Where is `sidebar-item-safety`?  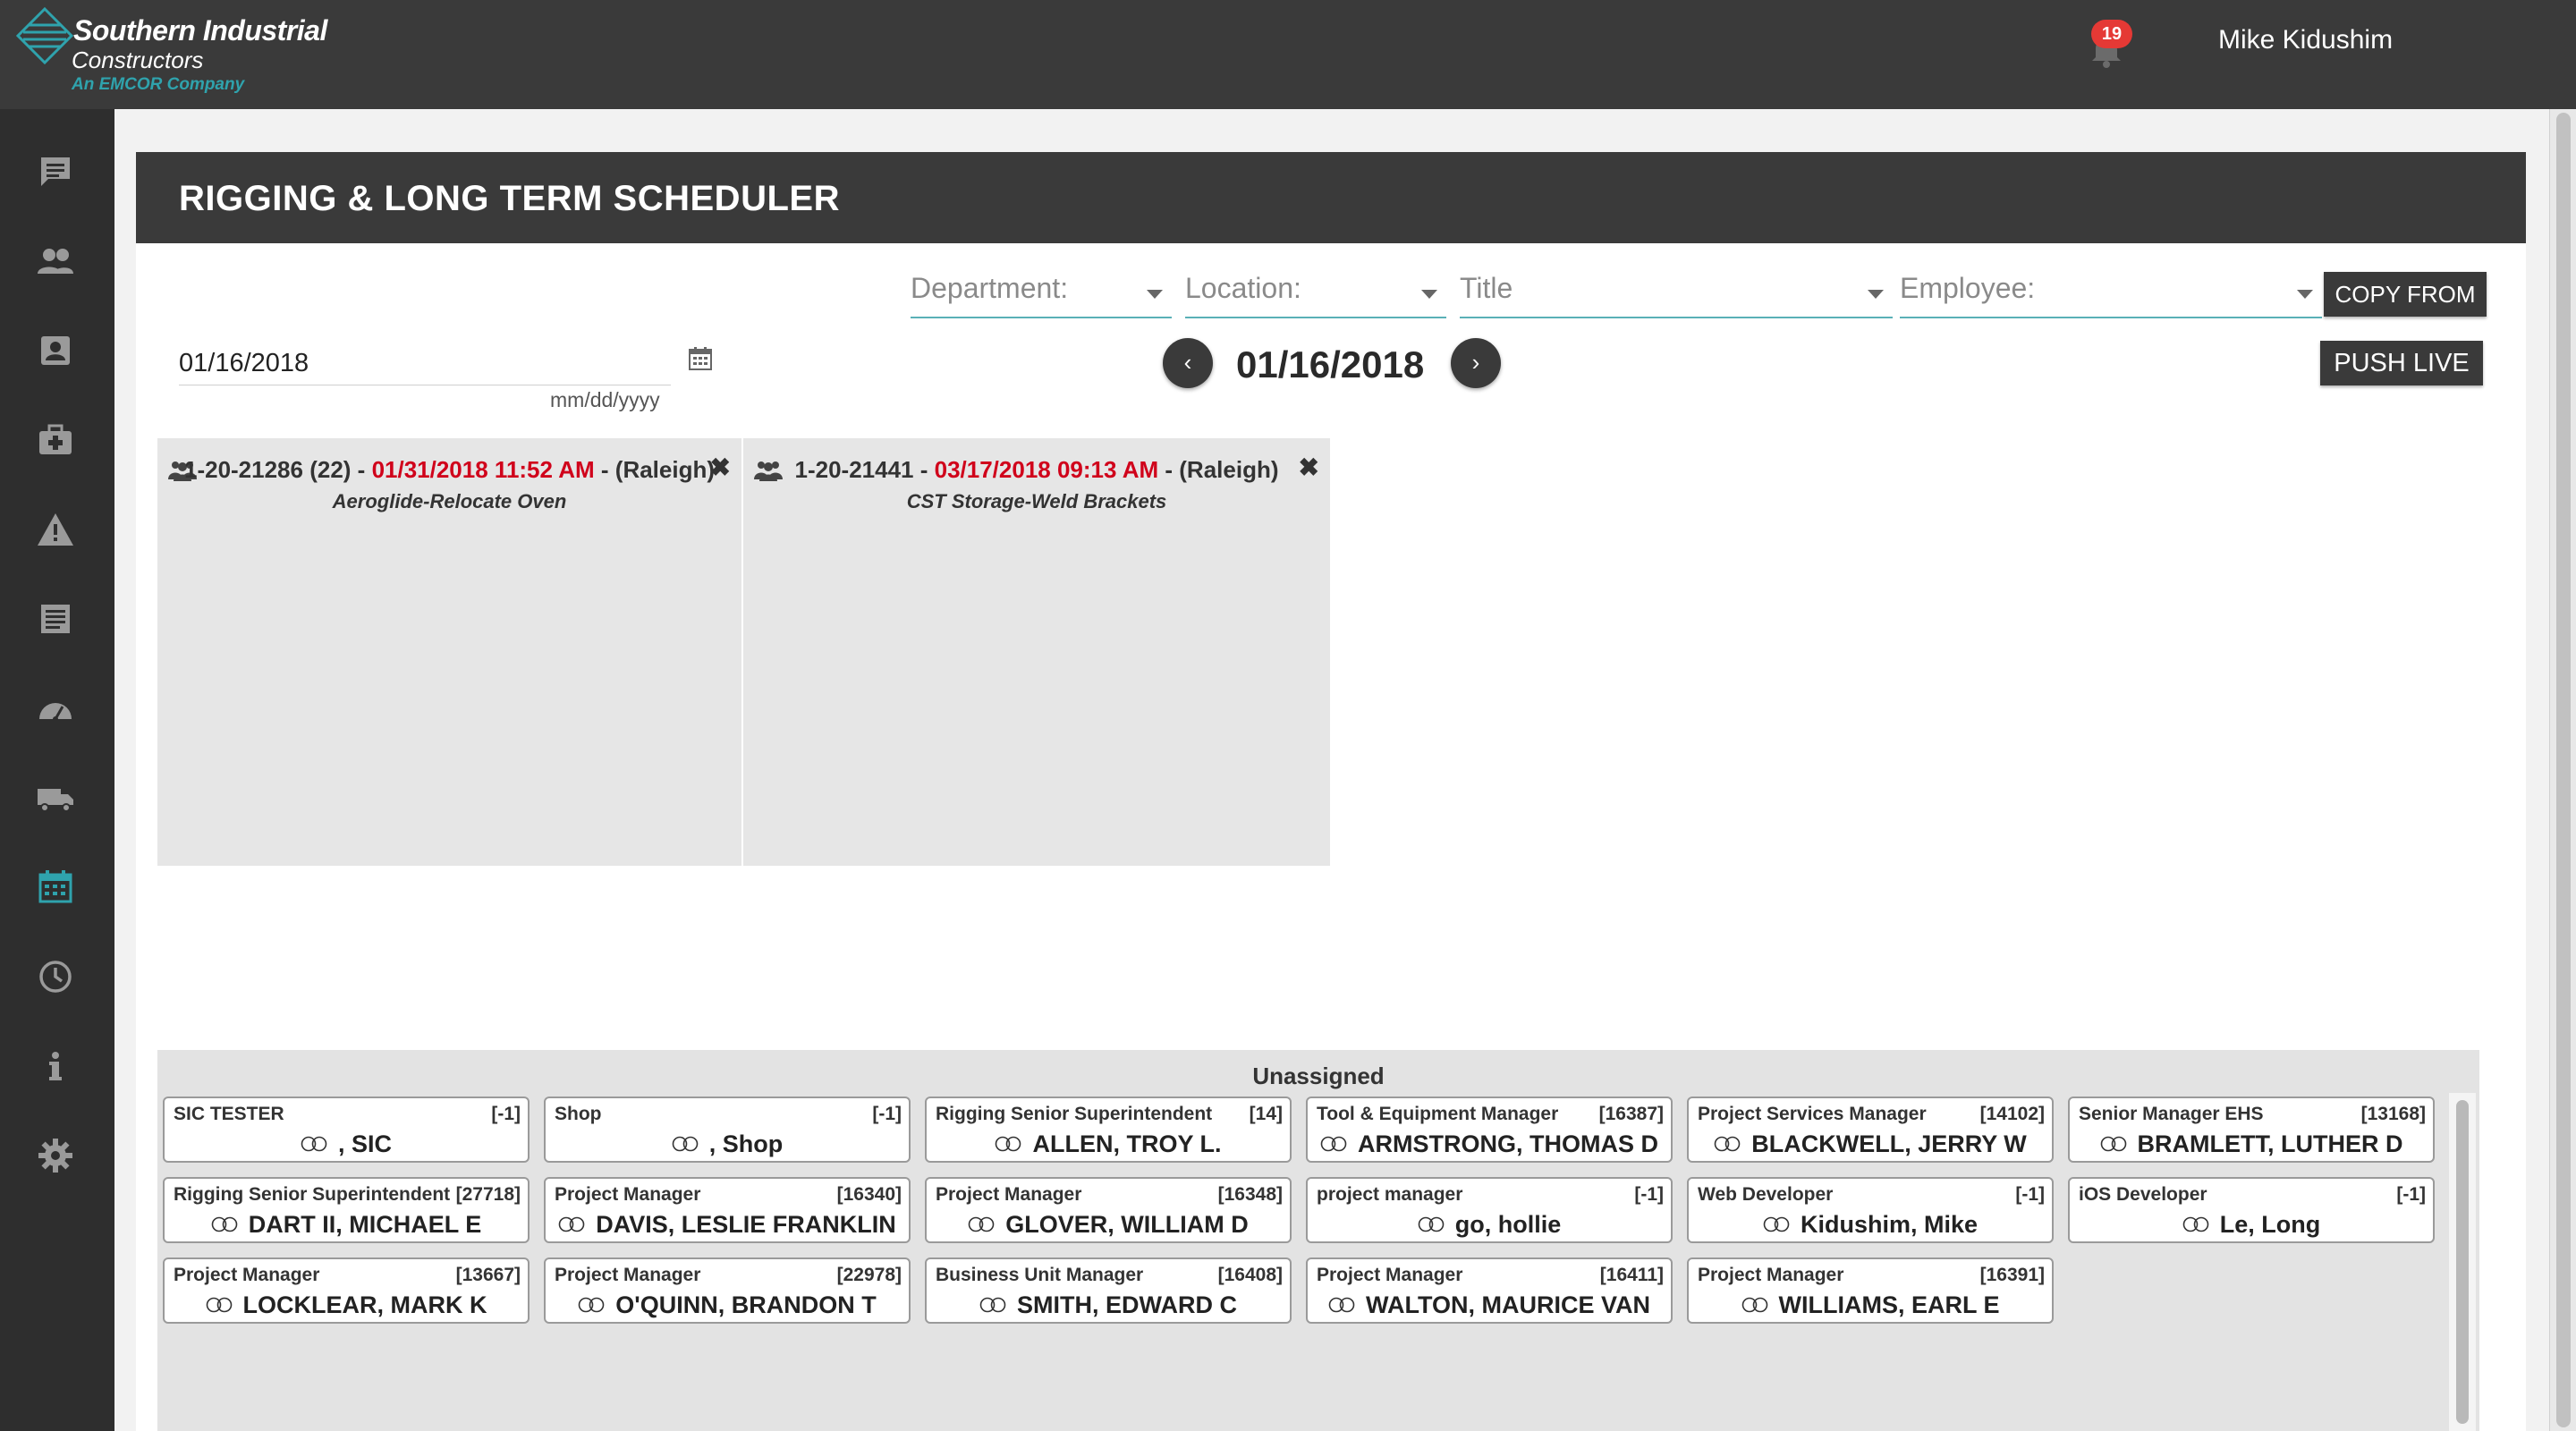 sidebar-item-safety is located at coordinates (55, 529).